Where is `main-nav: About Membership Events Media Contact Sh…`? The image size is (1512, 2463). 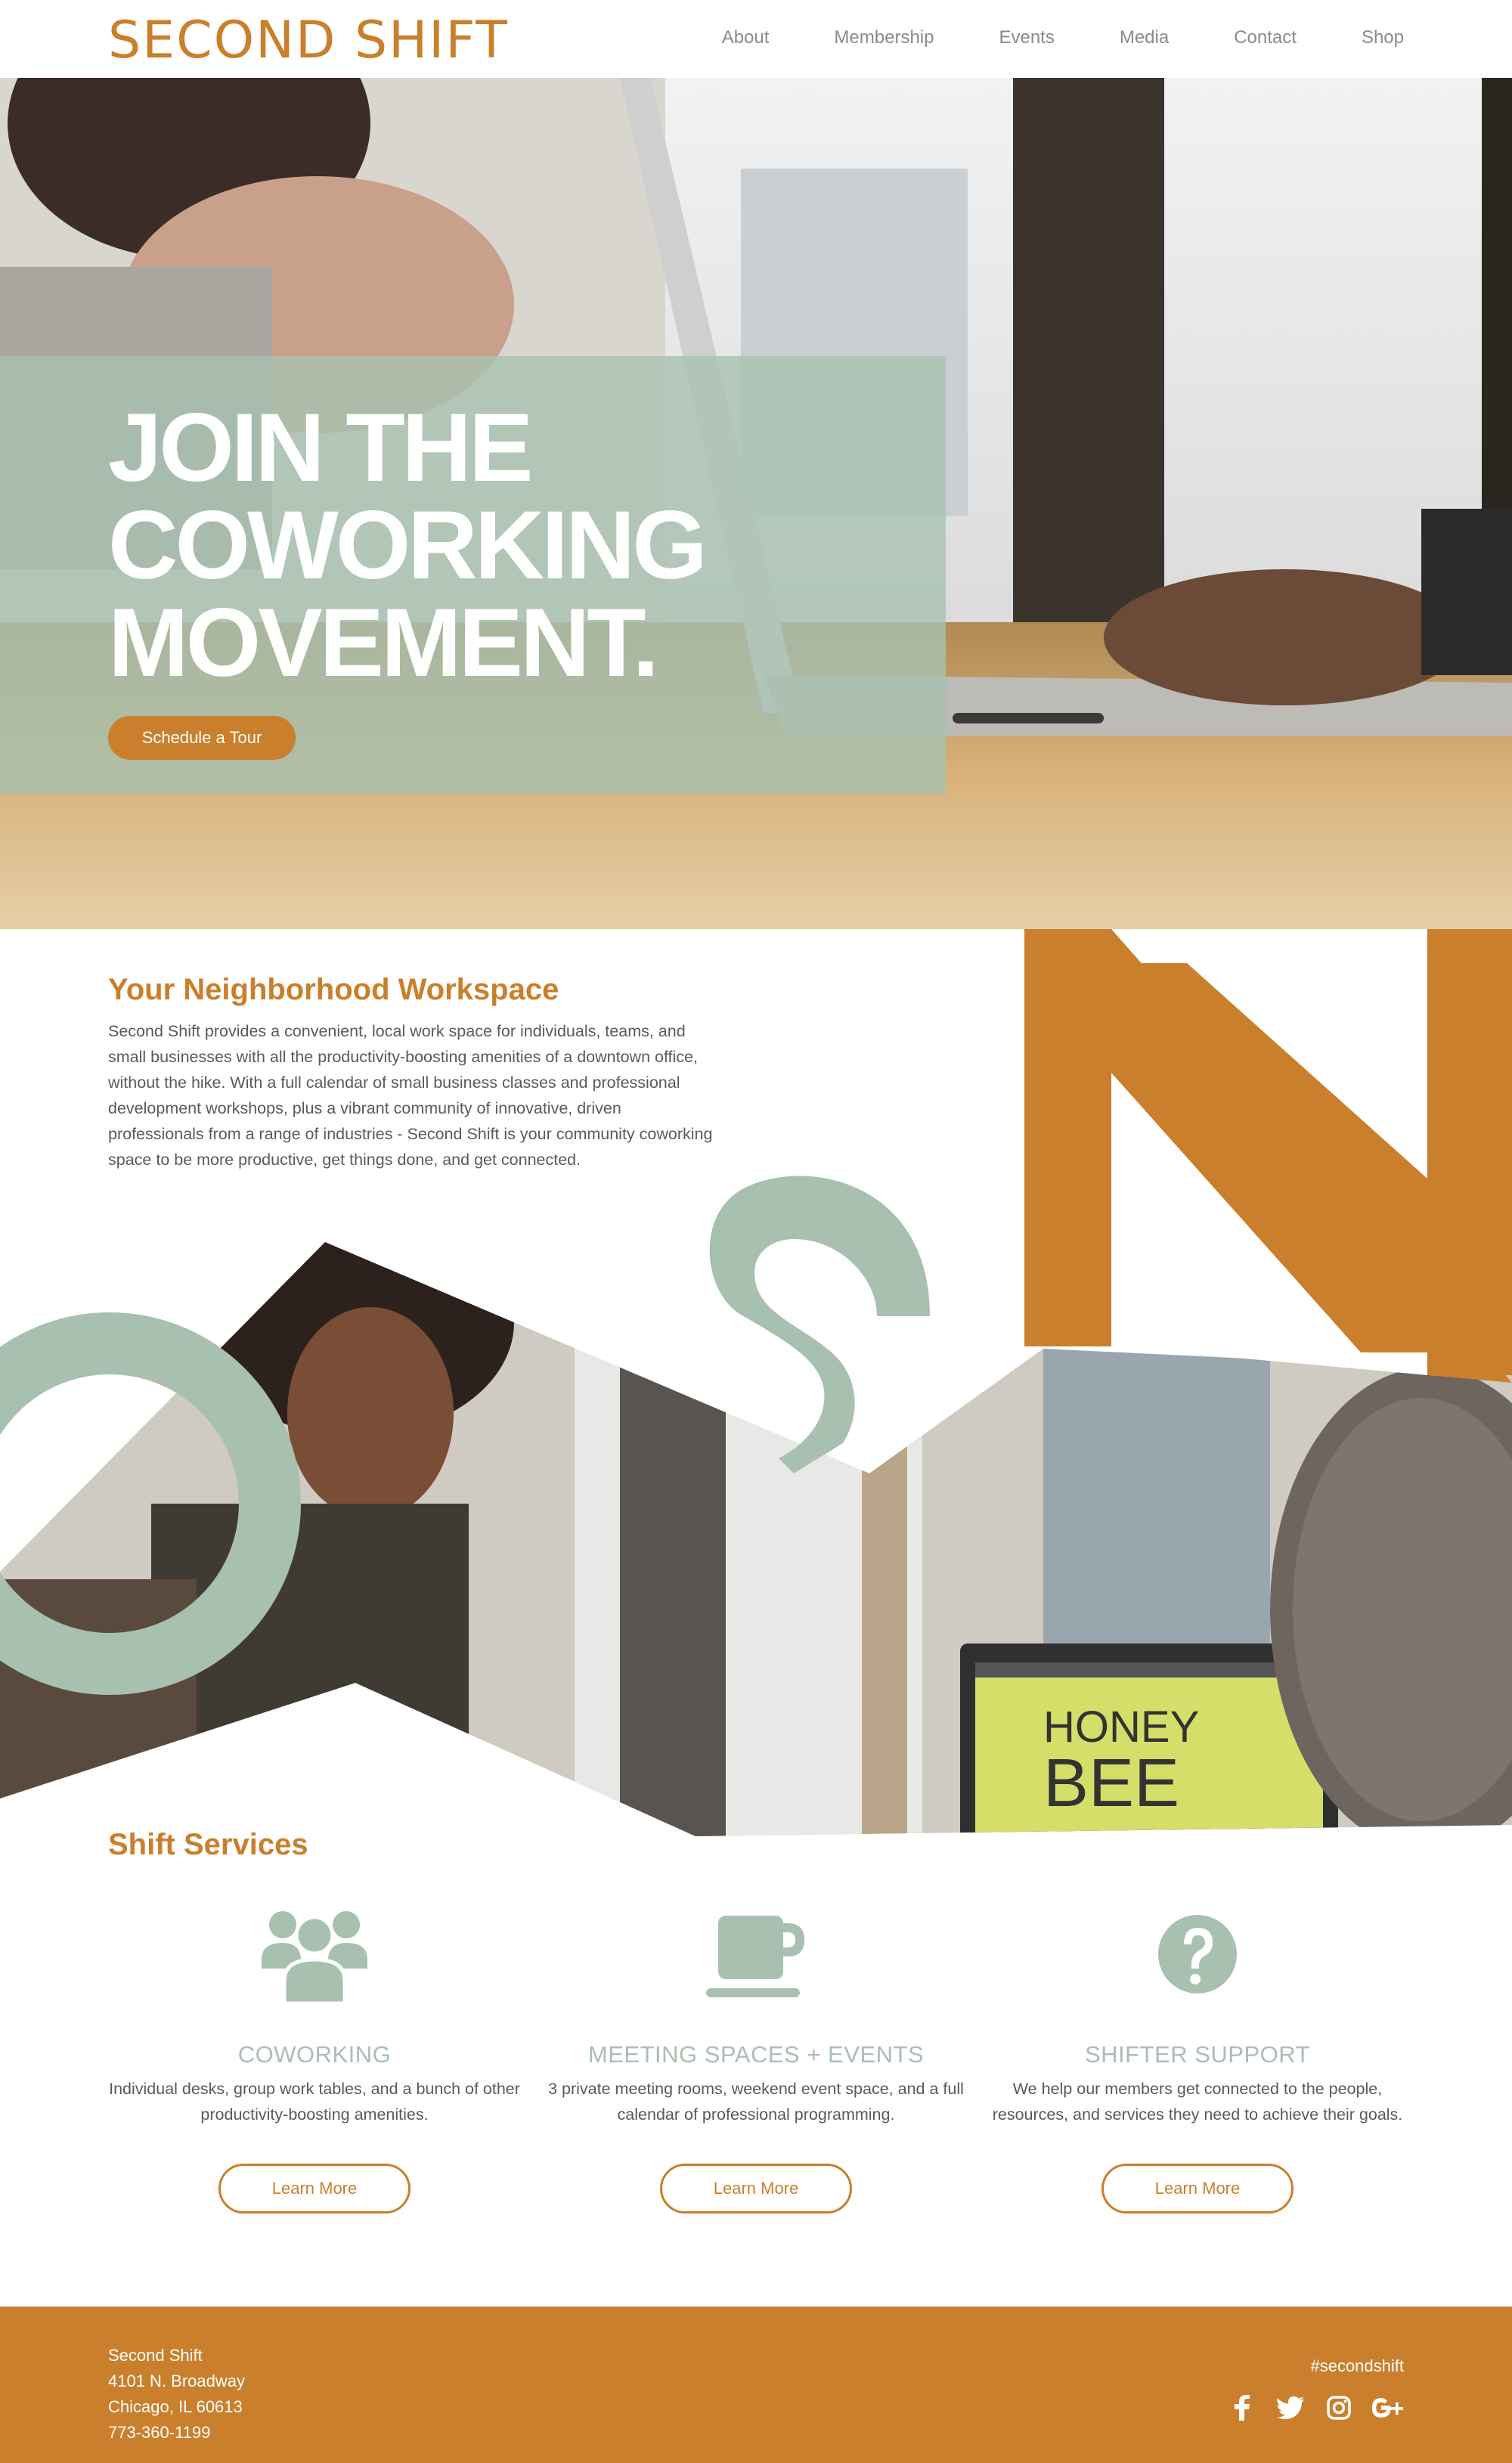 main-nav: About Membership Events Media Contact Sh… is located at coordinates (1030, 37).